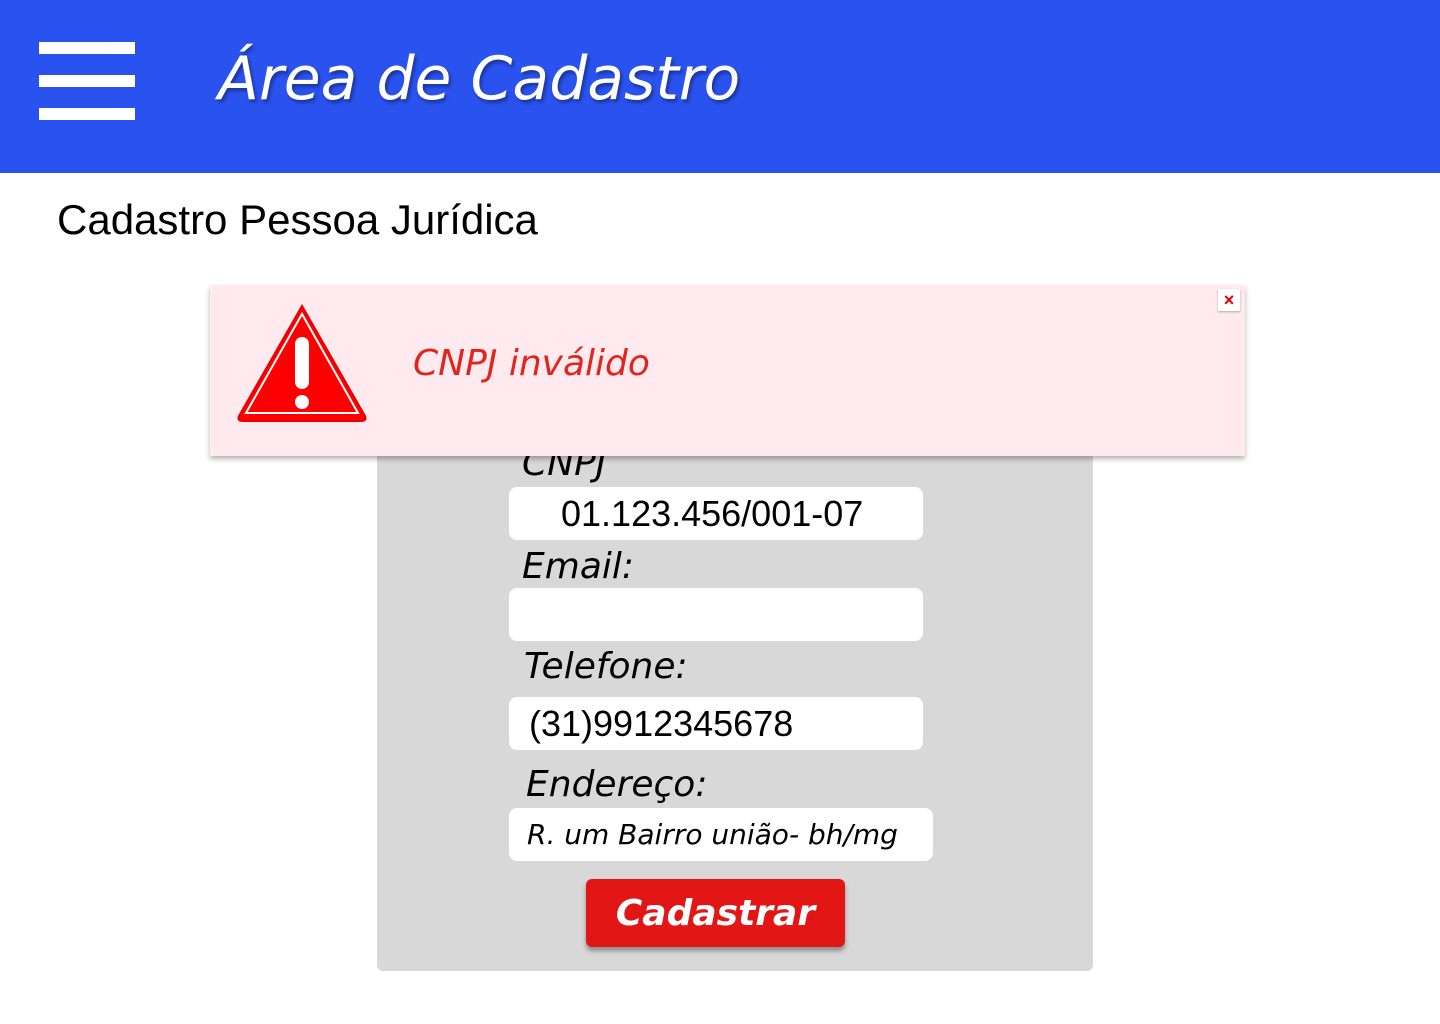 This screenshot has width=1440, height=1024. I want to click on app-title: Área de Cadastro, so click(479, 79).